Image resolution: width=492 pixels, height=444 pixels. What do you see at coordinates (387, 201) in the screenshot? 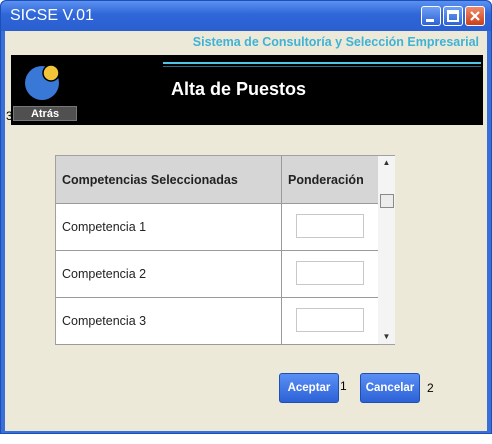
I see `scroll-thumb` at bounding box center [387, 201].